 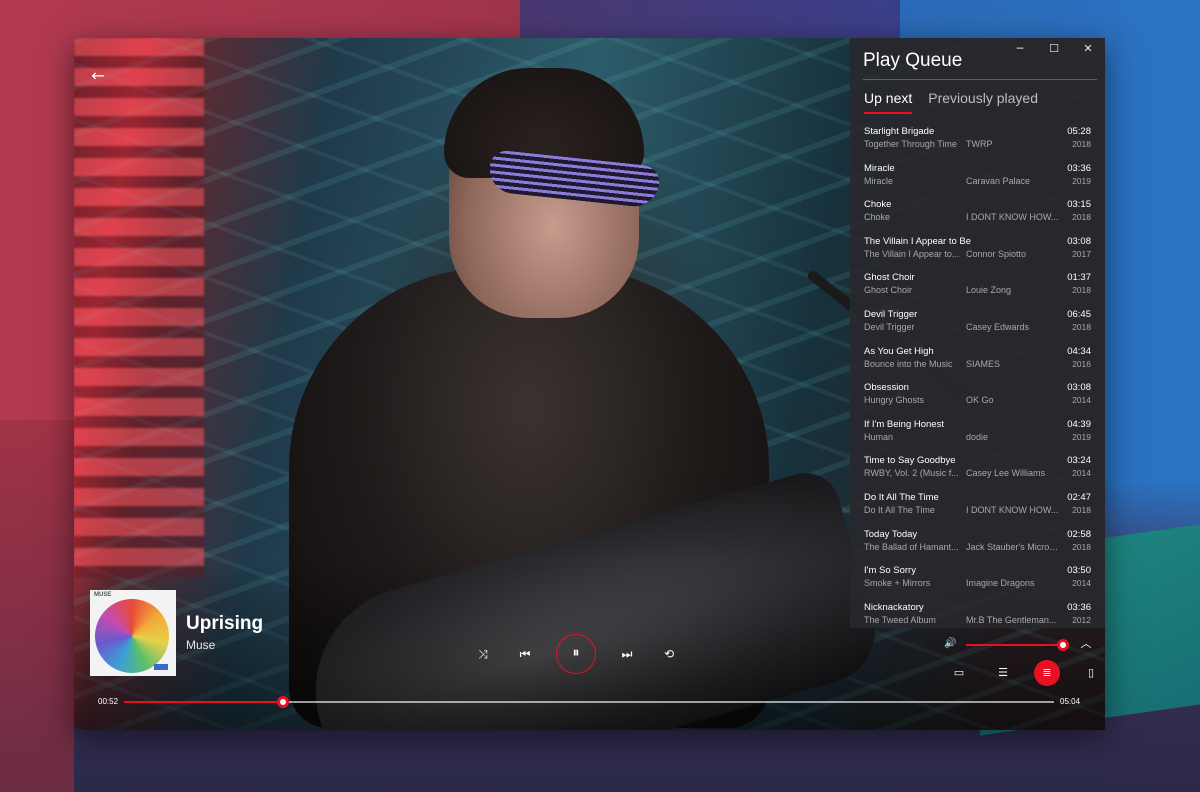 What do you see at coordinates (998, 326) in the screenshot?
I see `queue-item-artist: Casey Edwards` at bounding box center [998, 326].